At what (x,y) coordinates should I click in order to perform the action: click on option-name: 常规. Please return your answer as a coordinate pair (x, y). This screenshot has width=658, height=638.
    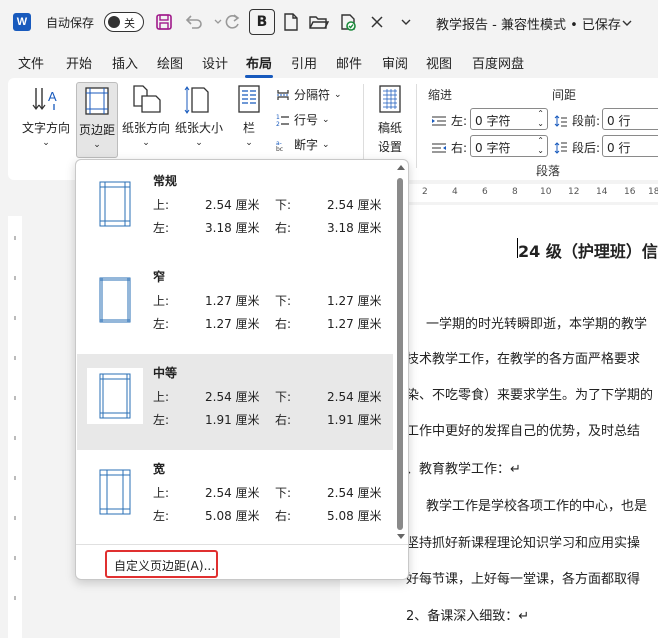
    Looking at the image, I should click on (165, 181).